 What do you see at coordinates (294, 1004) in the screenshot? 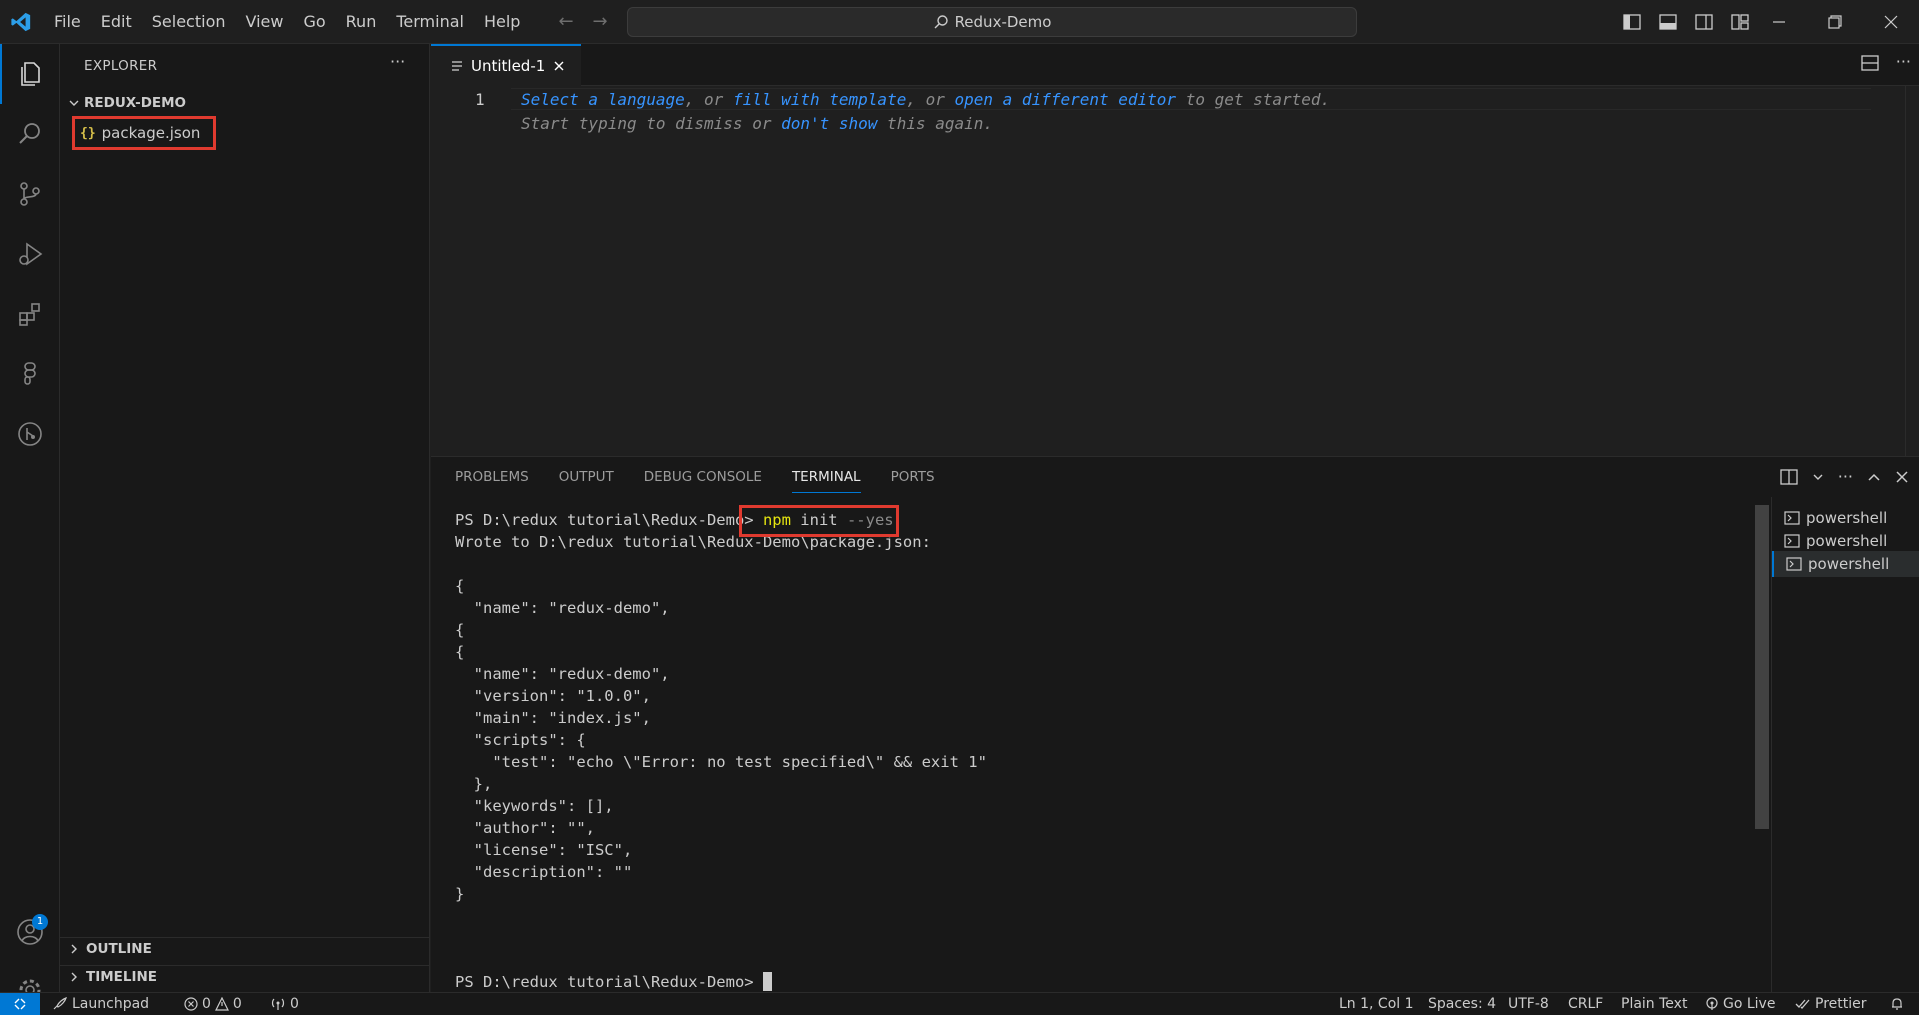
I see `ports-count: 0` at bounding box center [294, 1004].